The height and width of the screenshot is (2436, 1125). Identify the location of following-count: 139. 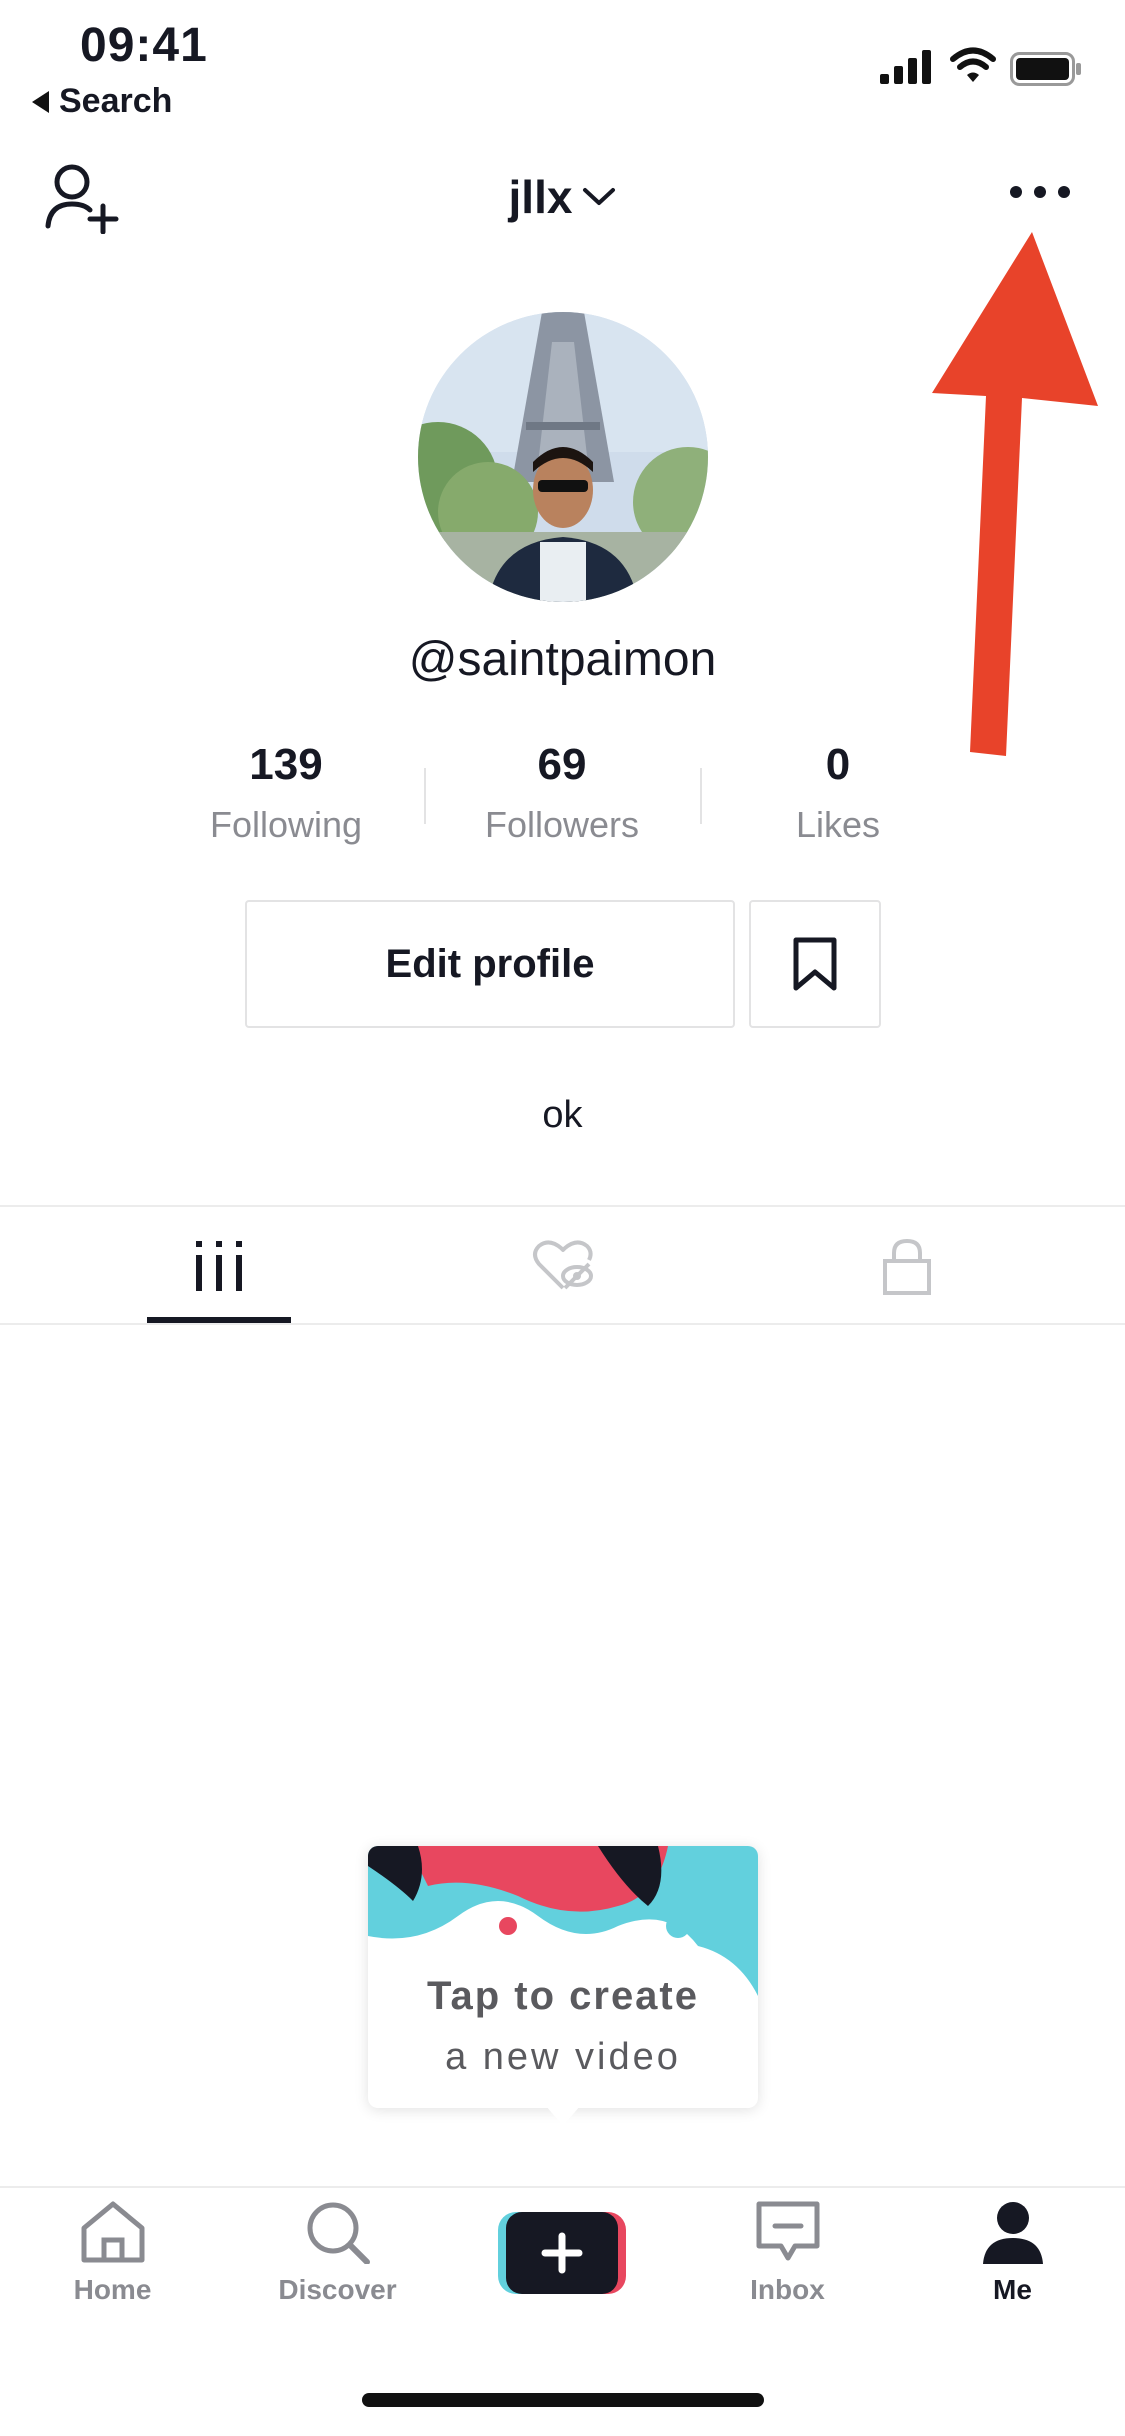
(286, 764).